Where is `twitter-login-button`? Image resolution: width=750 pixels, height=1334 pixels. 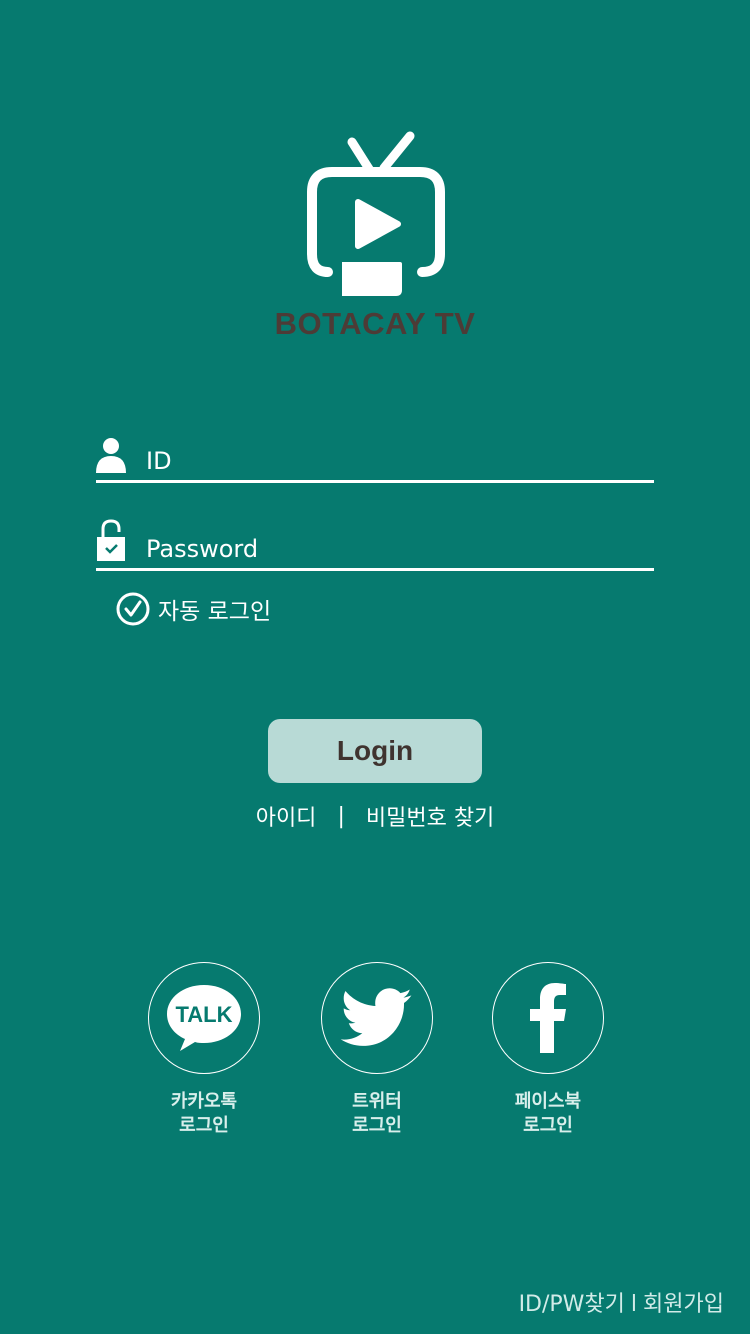 twitter-login-button is located at coordinates (377, 1018).